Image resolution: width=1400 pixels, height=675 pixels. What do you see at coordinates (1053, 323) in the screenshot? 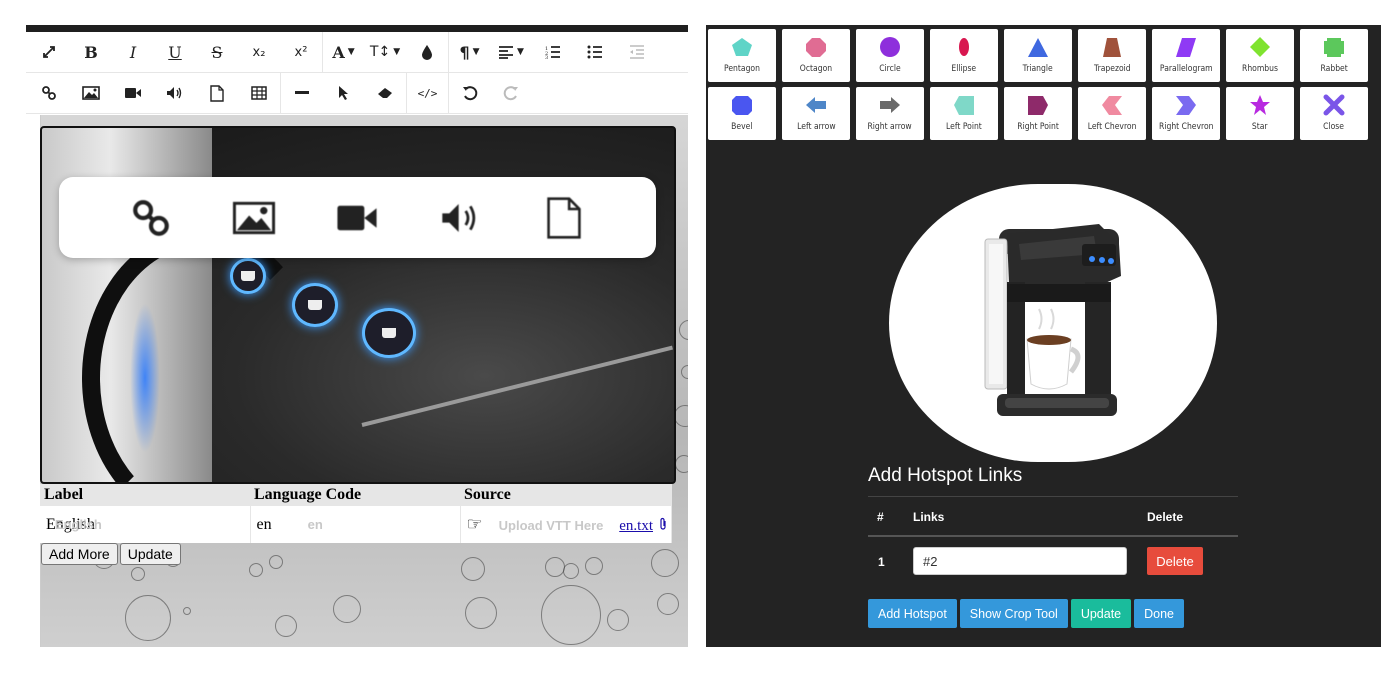
I see `product-image` at bounding box center [1053, 323].